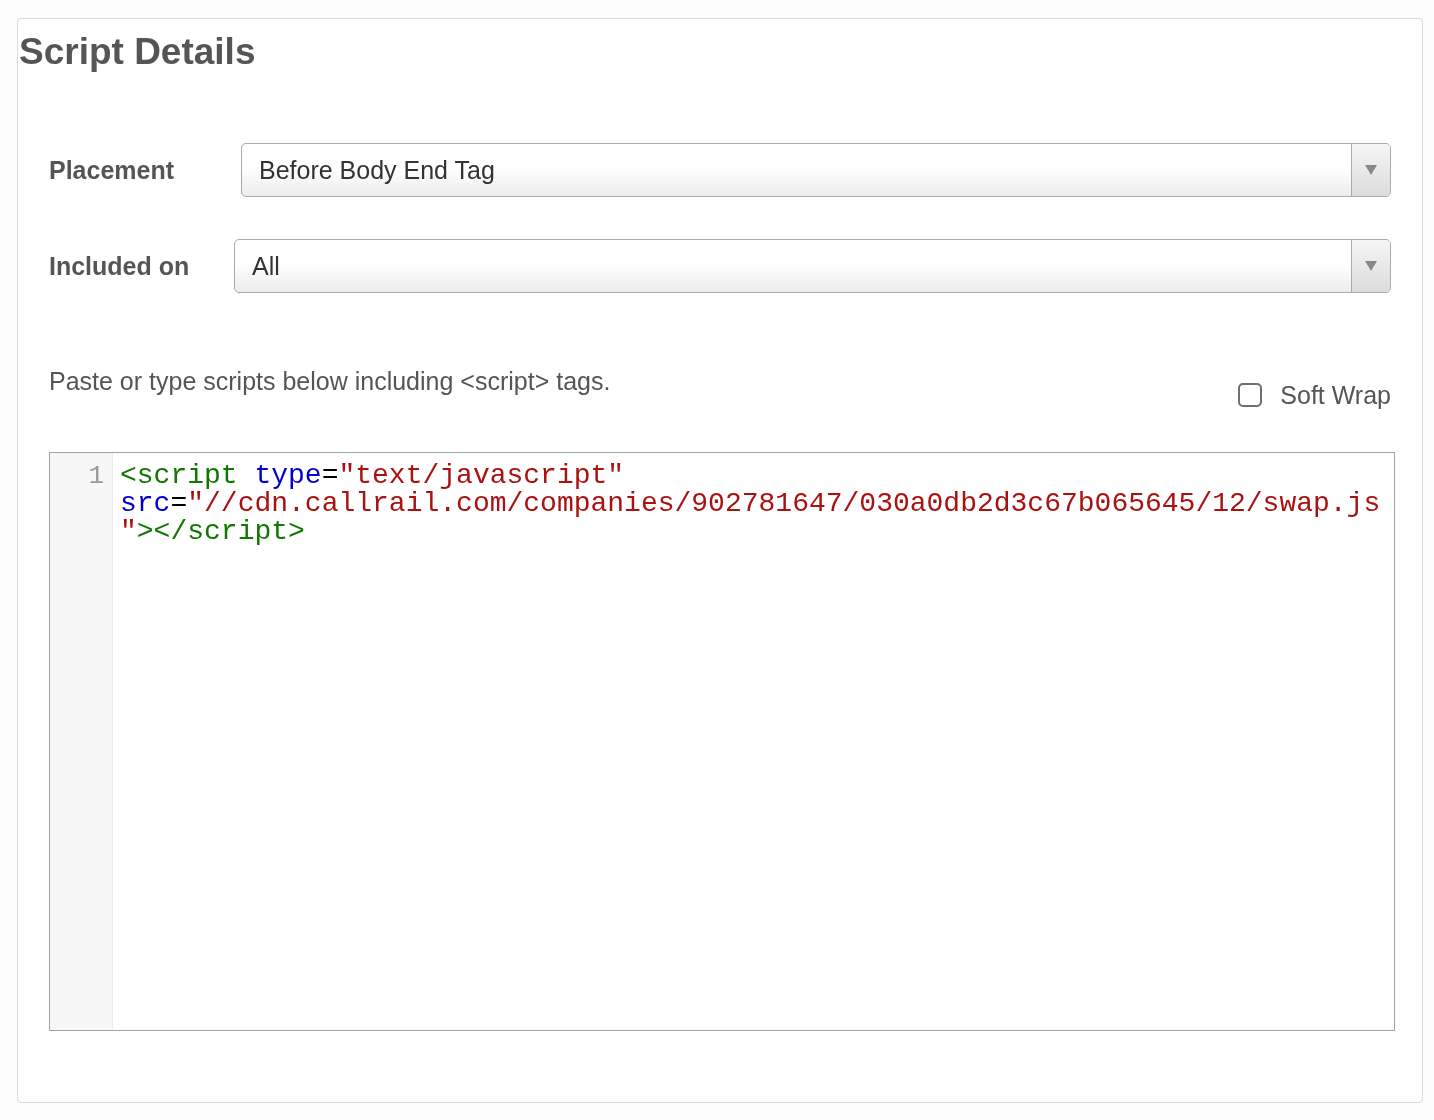 This screenshot has height=1120, width=1434. What do you see at coordinates (112, 170) in the screenshot?
I see `field-label: Placement` at bounding box center [112, 170].